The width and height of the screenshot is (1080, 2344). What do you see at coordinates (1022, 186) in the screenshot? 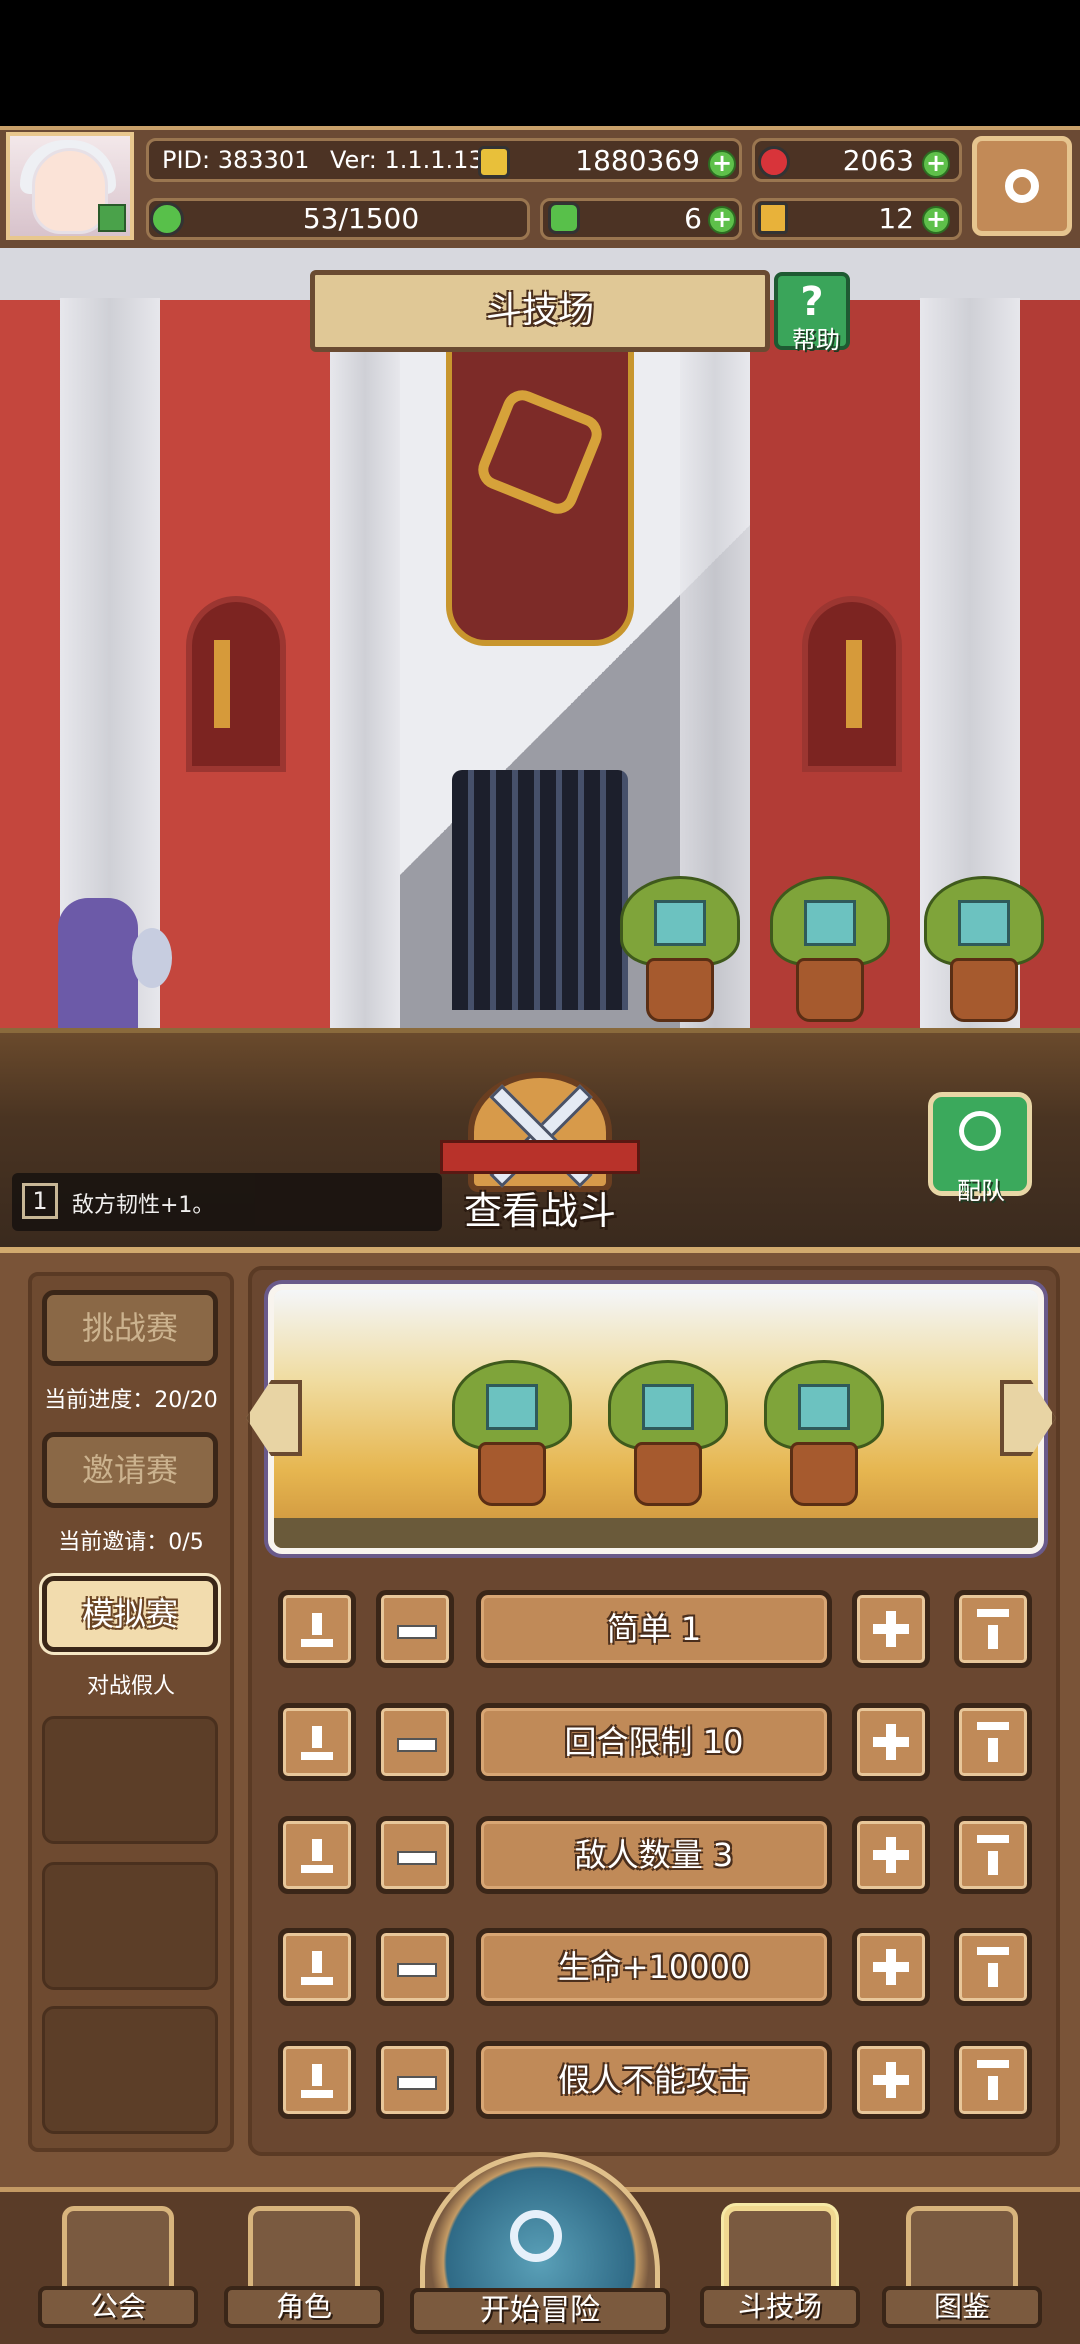
I see `settings-gear-icon` at bounding box center [1022, 186].